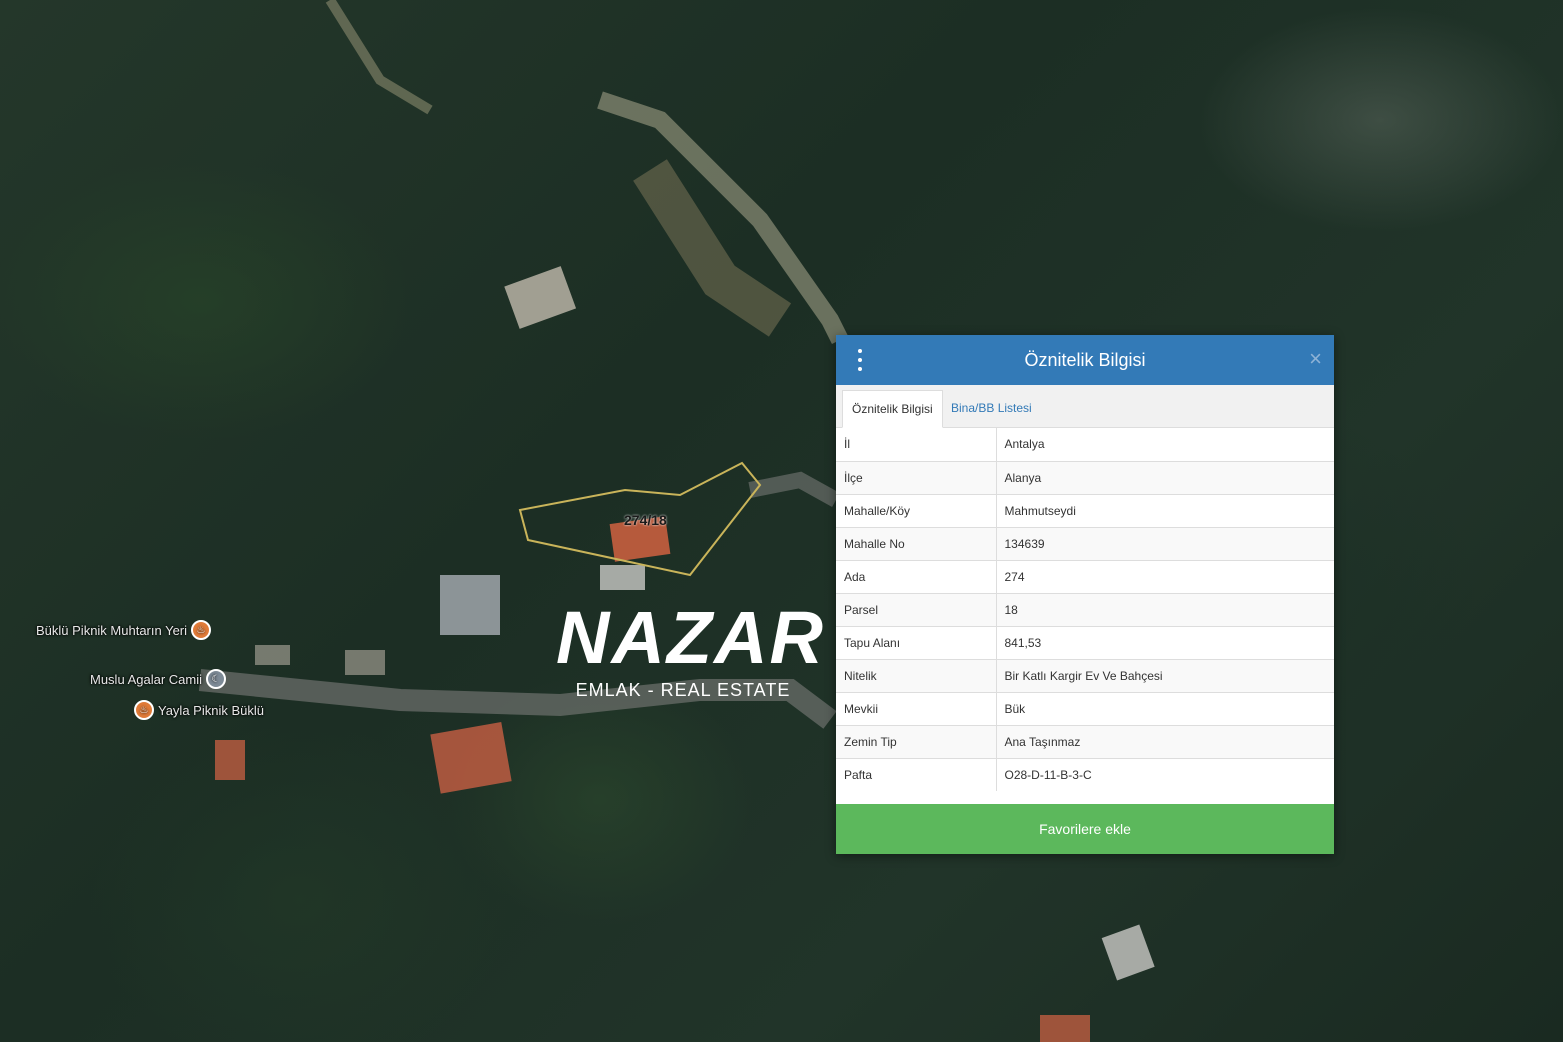 The width and height of the screenshot is (1563, 1042). I want to click on attribute-value: 18, so click(1165, 609).